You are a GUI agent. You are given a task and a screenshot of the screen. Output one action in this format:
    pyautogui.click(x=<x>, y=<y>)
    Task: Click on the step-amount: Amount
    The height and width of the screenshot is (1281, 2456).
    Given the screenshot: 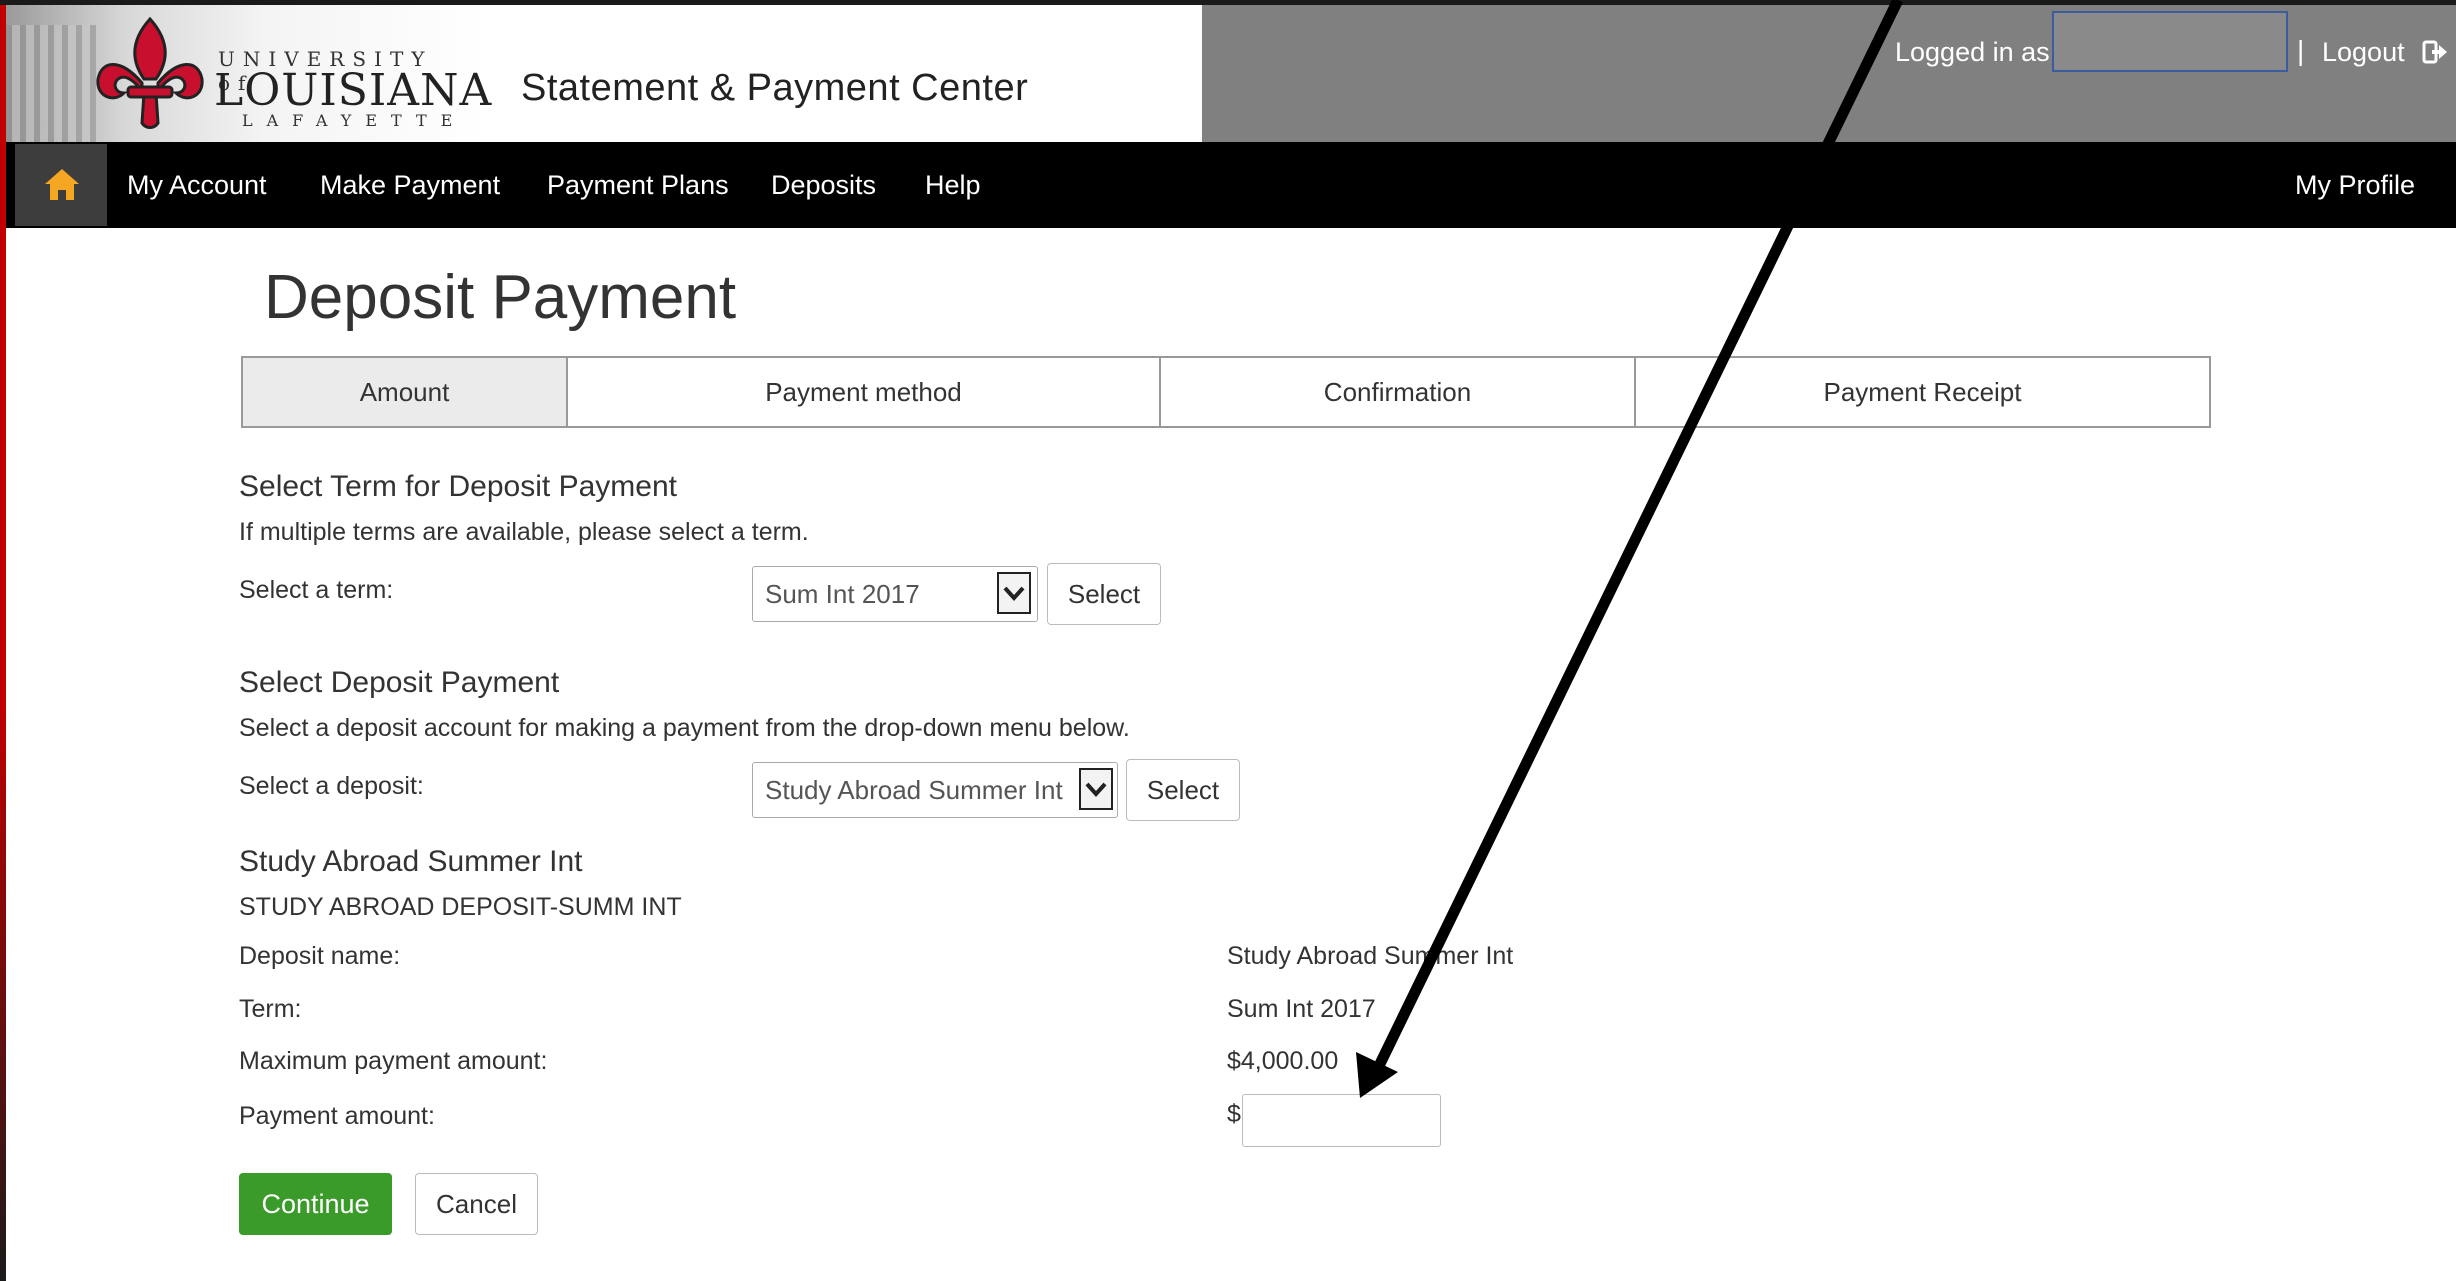 What is the action you would take?
    pyautogui.click(x=405, y=392)
    